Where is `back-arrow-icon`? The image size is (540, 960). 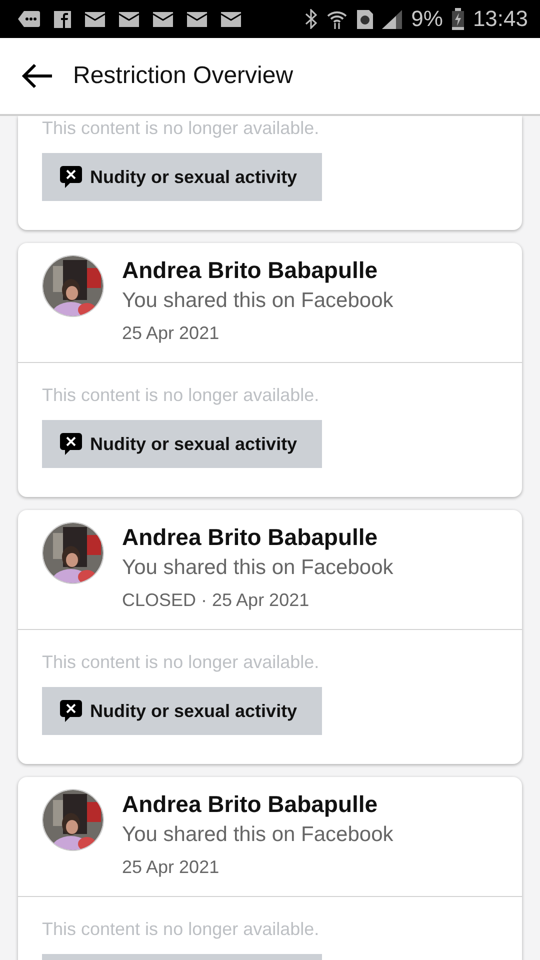 back-arrow-icon is located at coordinates (37, 76).